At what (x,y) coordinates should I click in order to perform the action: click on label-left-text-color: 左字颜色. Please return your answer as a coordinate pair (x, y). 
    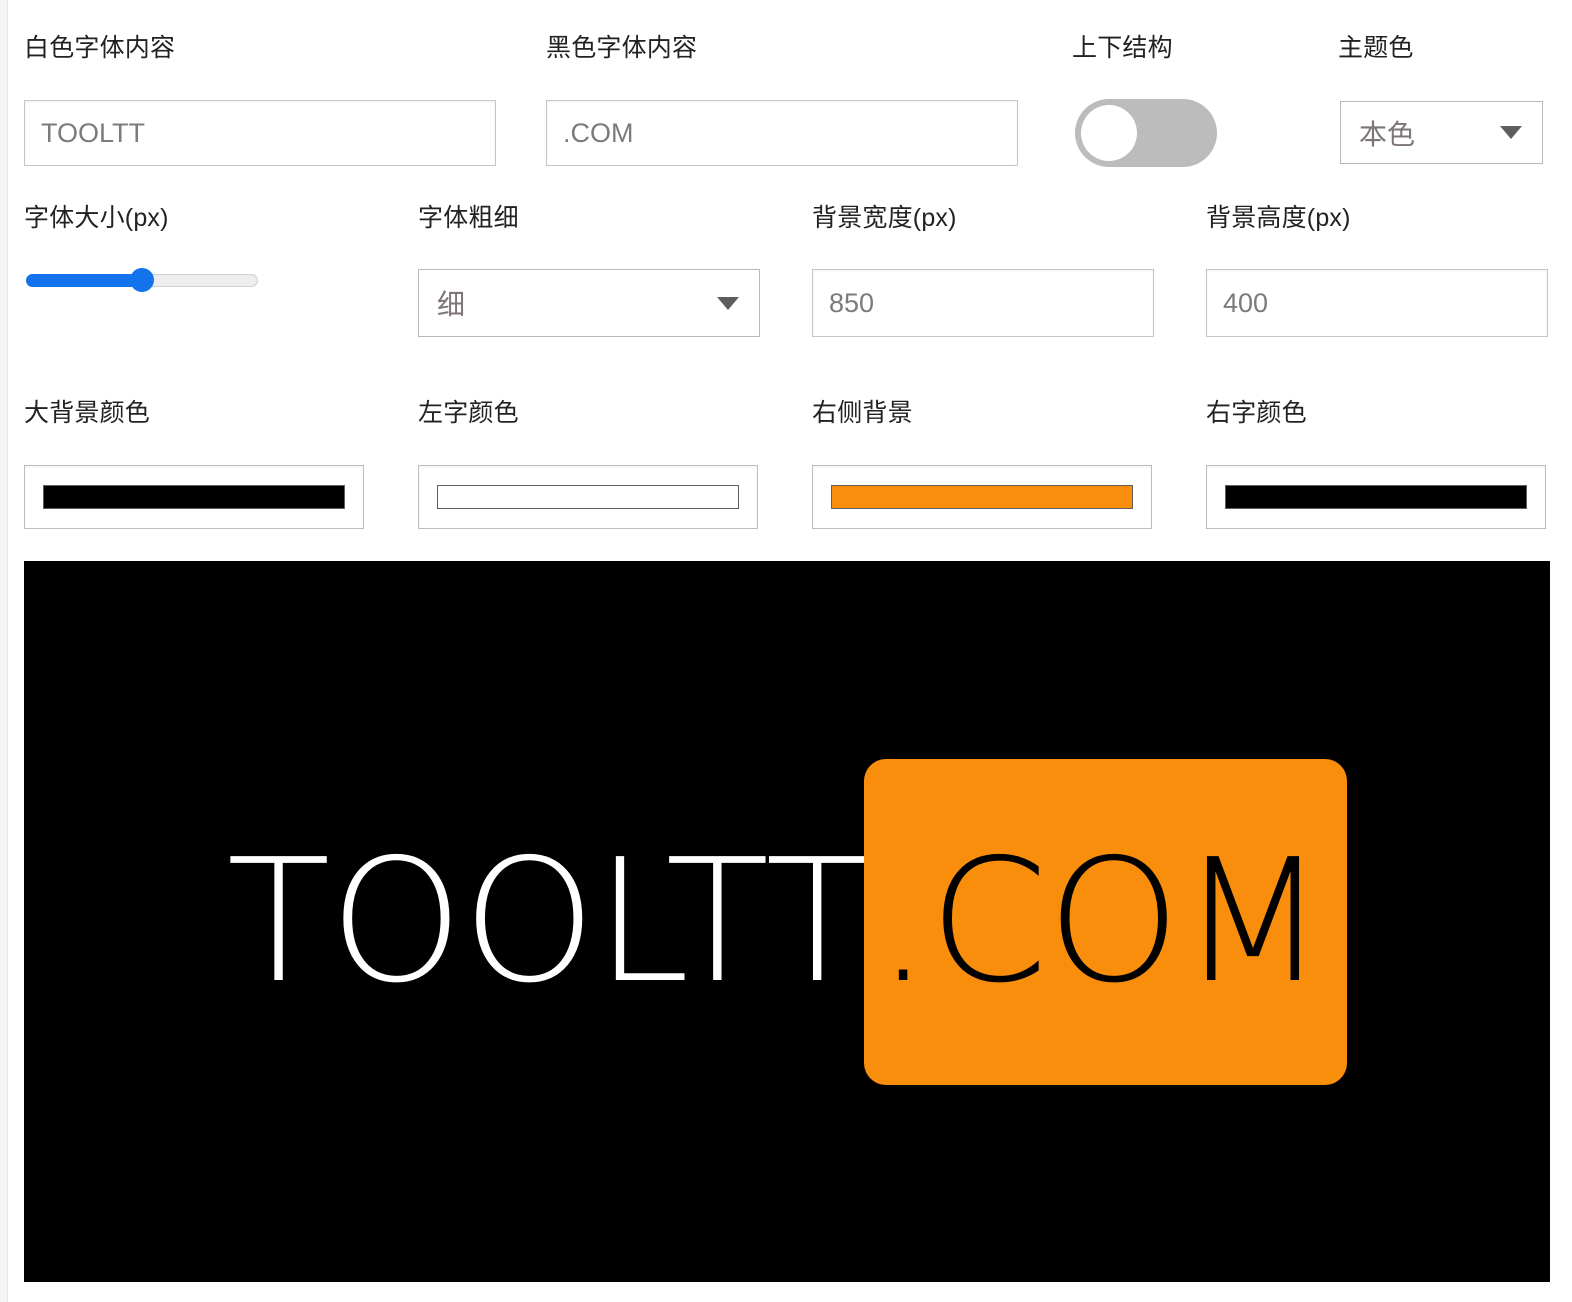
    Looking at the image, I should click on (468, 413).